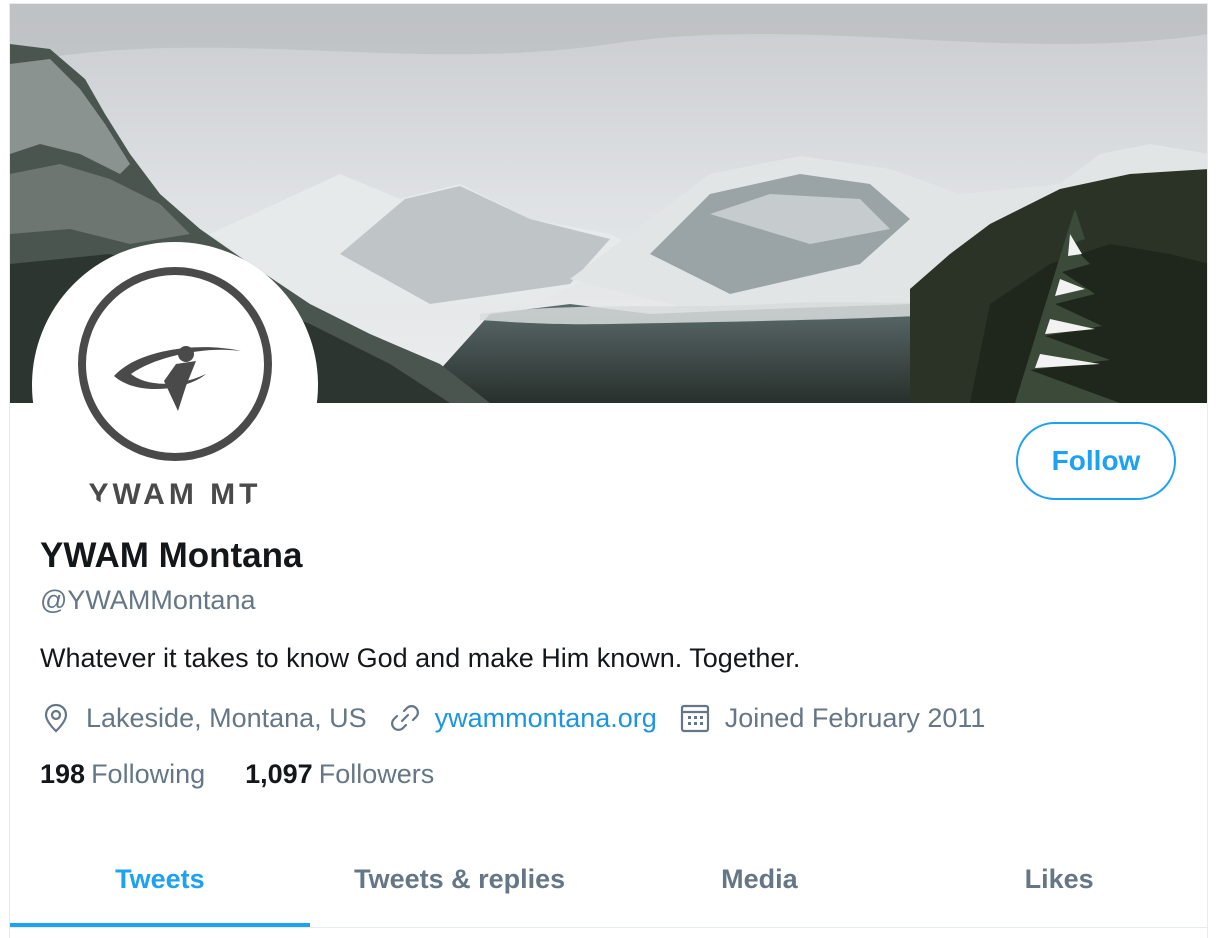  Describe the element at coordinates (171, 555) in the screenshot. I see `profile-name: YWAM Montana` at that location.